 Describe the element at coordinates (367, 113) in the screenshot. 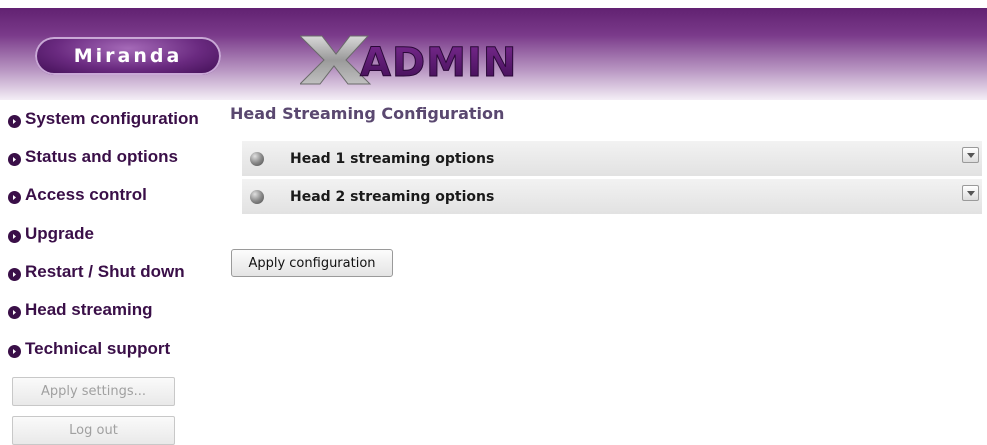

I see `page-title: Head Streaming Configuration` at that location.